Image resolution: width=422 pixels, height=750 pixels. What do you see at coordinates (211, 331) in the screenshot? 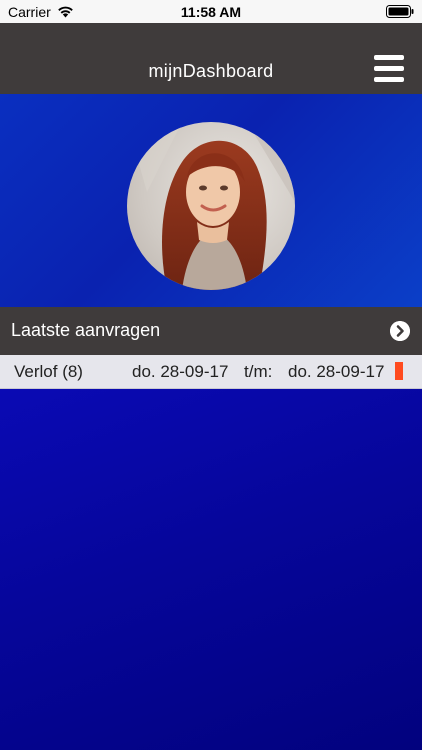
I see `latest-requests-header: Laatste aanvragen` at bounding box center [211, 331].